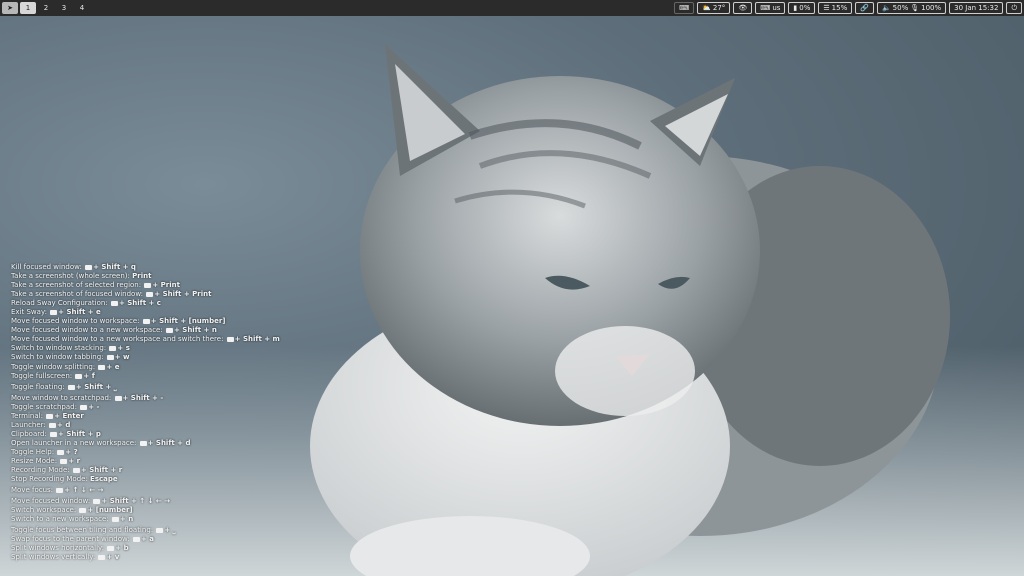 The height and width of the screenshot is (576, 1024). What do you see at coordinates (46, 267) in the screenshot?
I see `keybinding-label: Kill focused window:` at bounding box center [46, 267].